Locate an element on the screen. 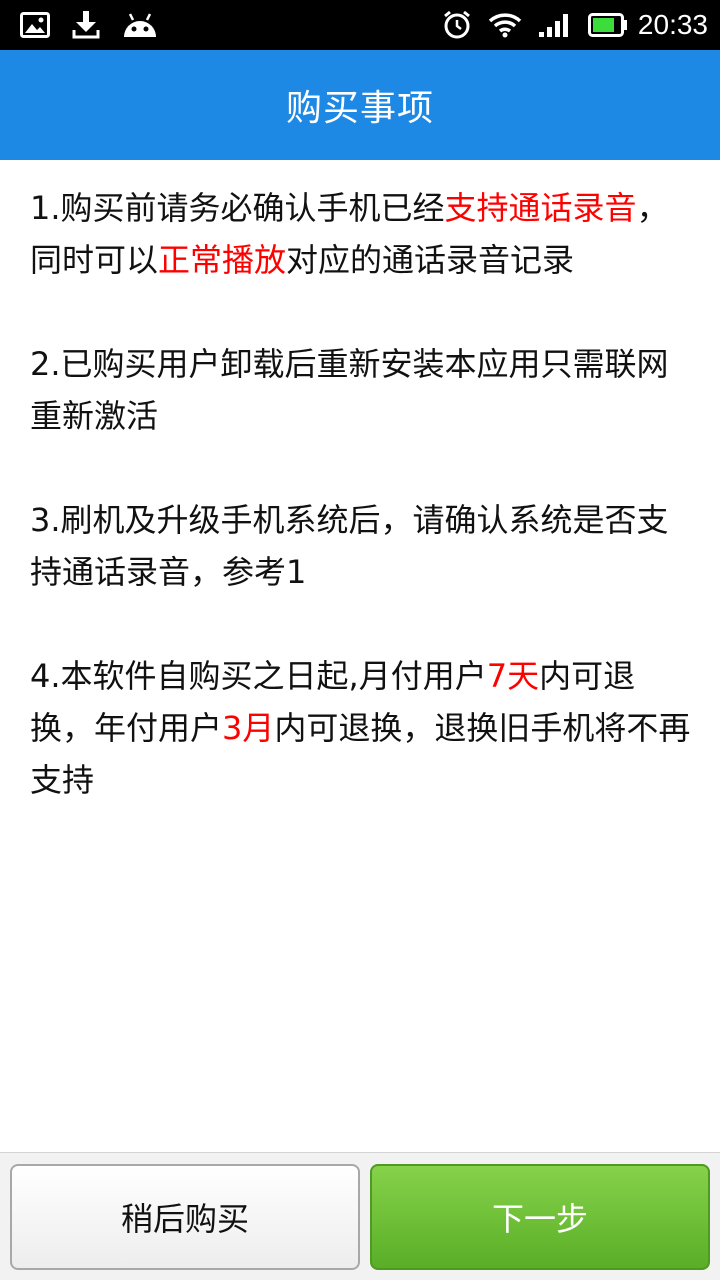  alarm-icon is located at coordinates (457, 25).